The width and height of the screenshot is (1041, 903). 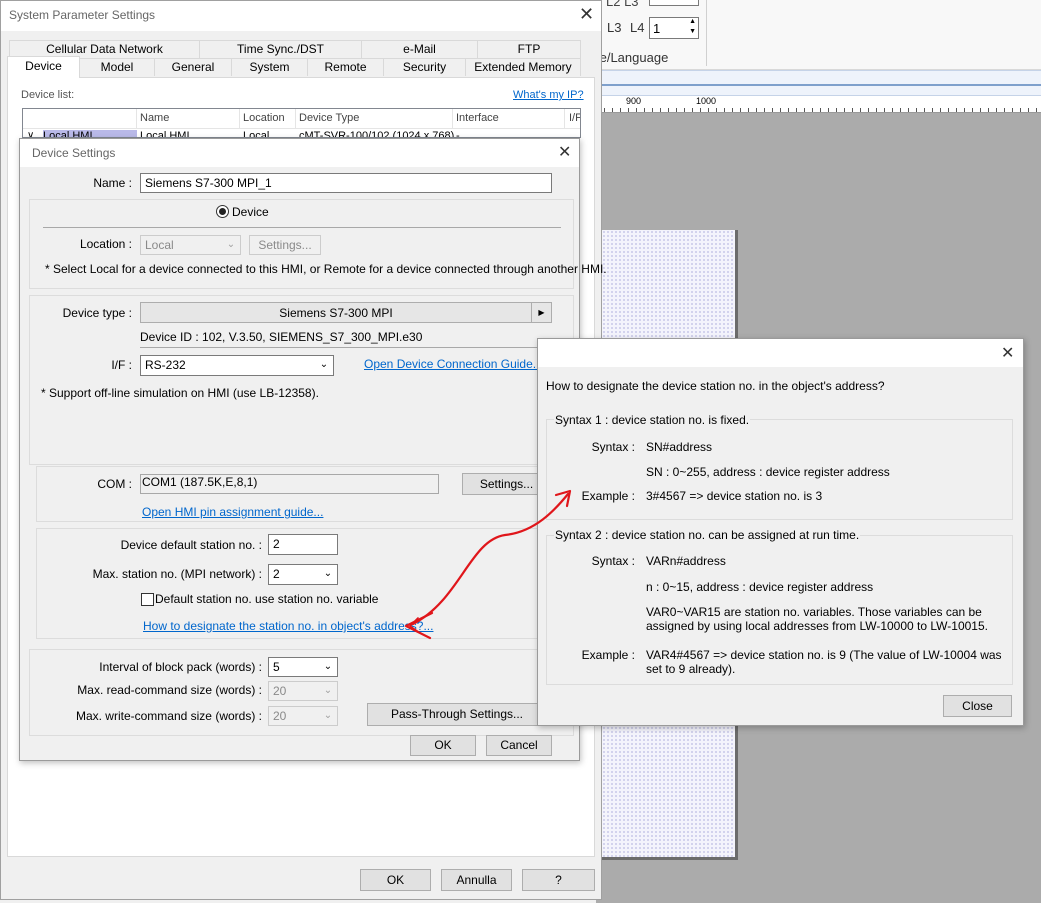 What do you see at coordinates (490, 559) in the screenshot?
I see `annotation-arrow-curve` at bounding box center [490, 559].